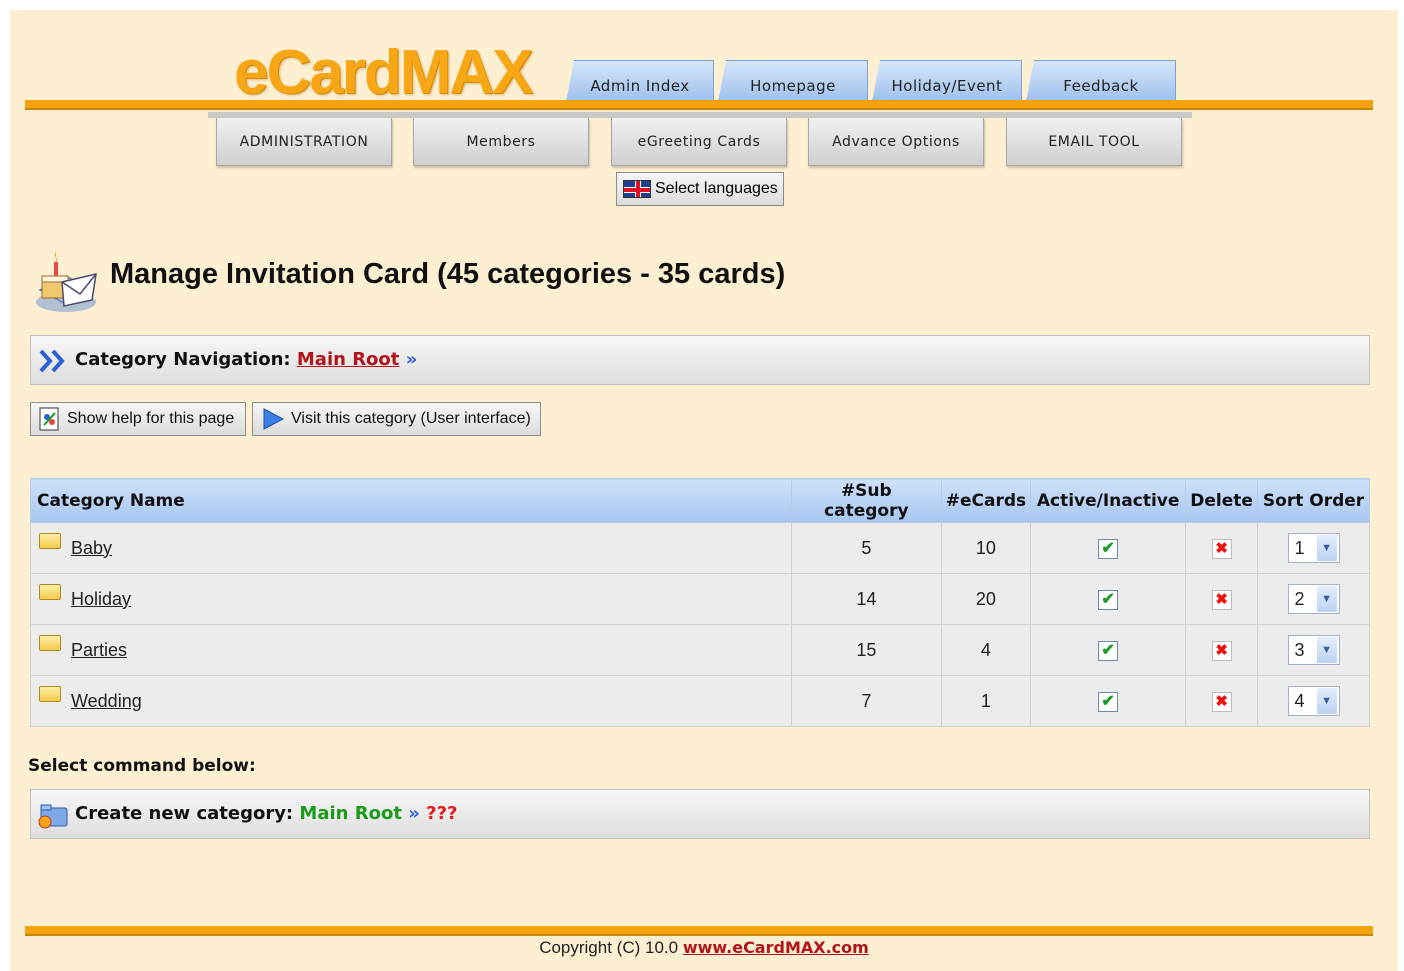 Image resolution: width=1404 pixels, height=971 pixels. Describe the element at coordinates (1313, 500) in the screenshot. I see `header-sort-order: Sort Order` at that location.